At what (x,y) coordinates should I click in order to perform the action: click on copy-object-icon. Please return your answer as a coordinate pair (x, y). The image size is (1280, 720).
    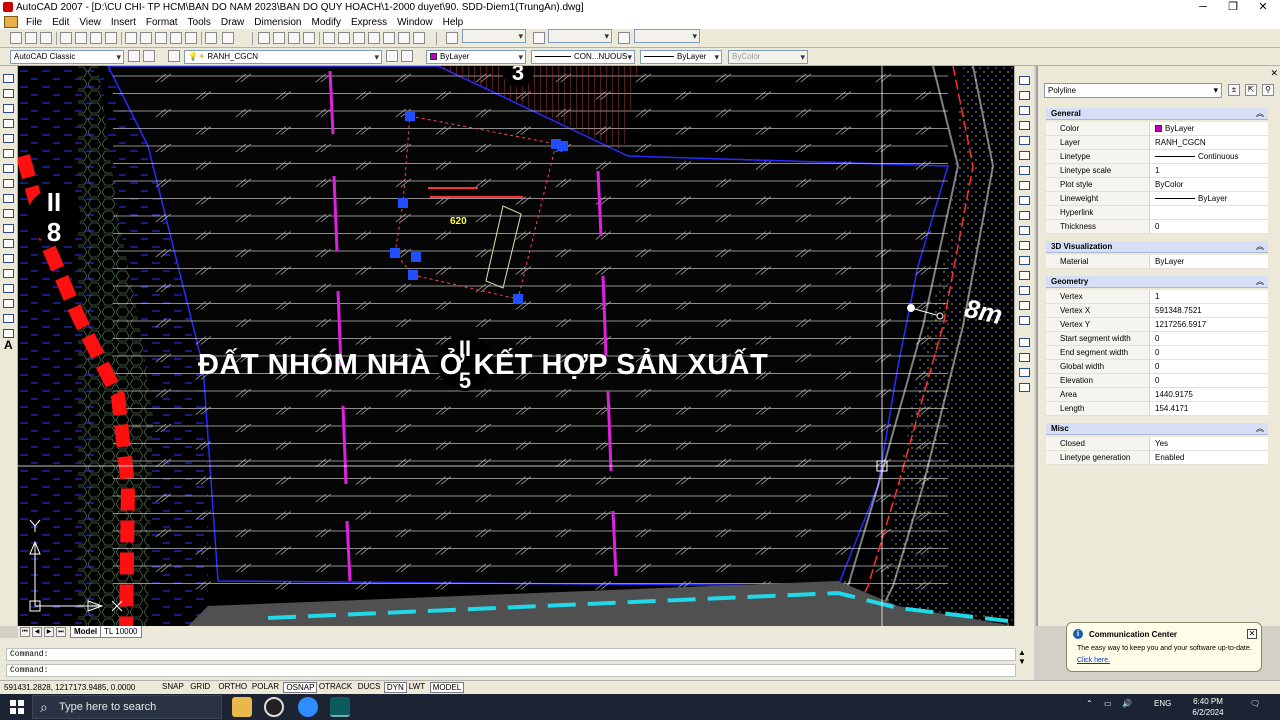
    Looking at the image, I should click on (1024, 95).